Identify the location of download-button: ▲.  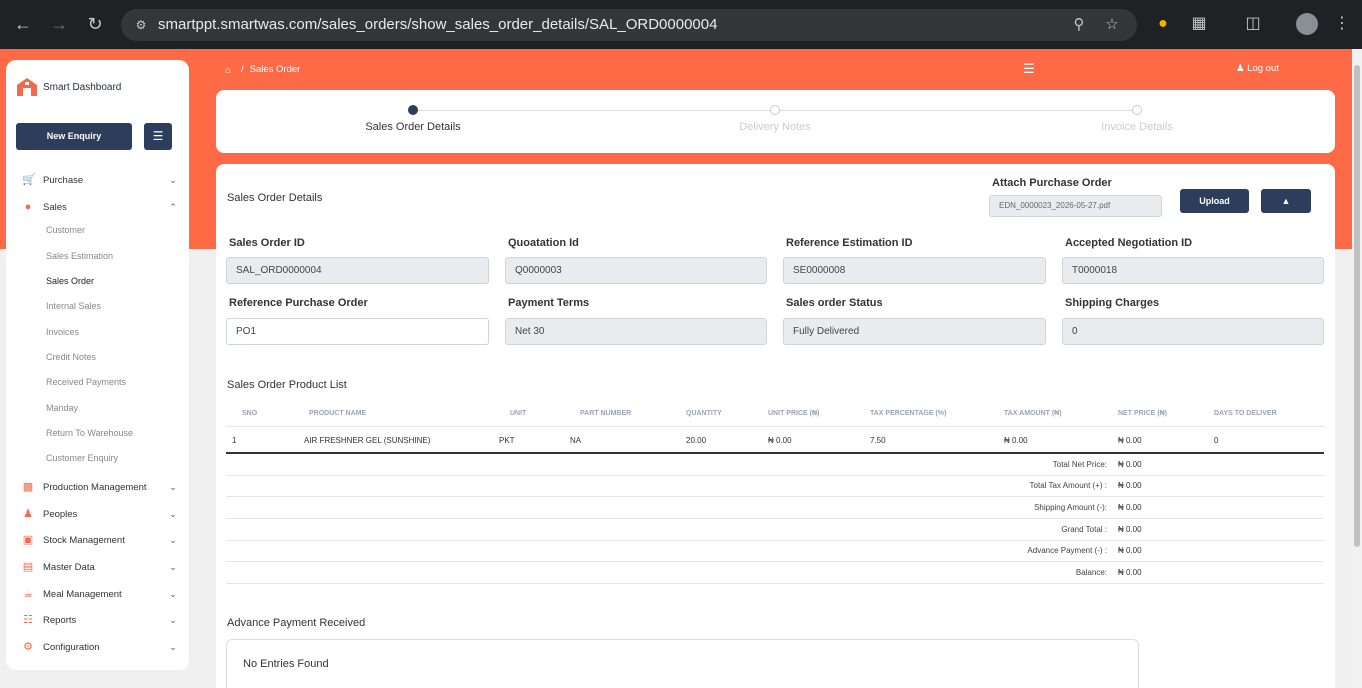
(1286, 201).